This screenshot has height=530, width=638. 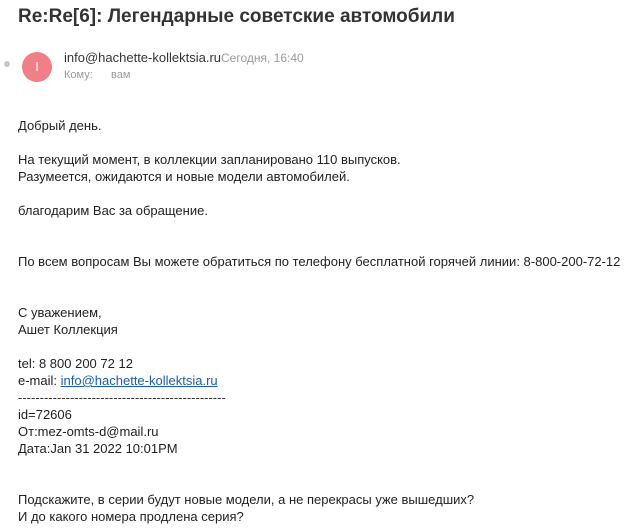 What do you see at coordinates (7, 64) in the screenshot?
I see `unread-dot-icon` at bounding box center [7, 64].